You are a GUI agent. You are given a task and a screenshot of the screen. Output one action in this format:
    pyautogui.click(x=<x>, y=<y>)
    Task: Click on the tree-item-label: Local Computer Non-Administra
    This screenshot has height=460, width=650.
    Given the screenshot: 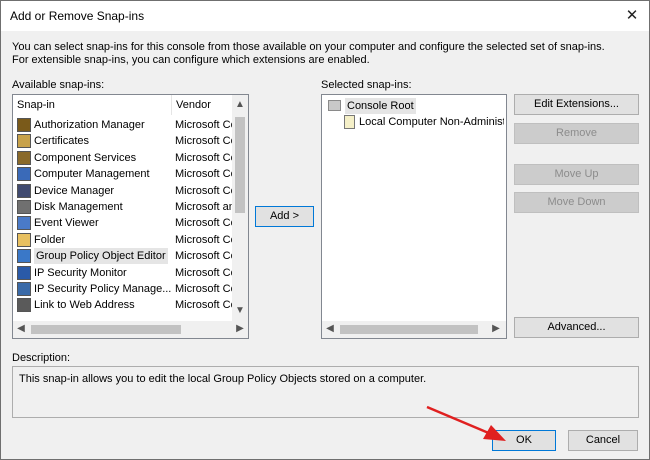 What is the action you would take?
    pyautogui.click(x=431, y=122)
    